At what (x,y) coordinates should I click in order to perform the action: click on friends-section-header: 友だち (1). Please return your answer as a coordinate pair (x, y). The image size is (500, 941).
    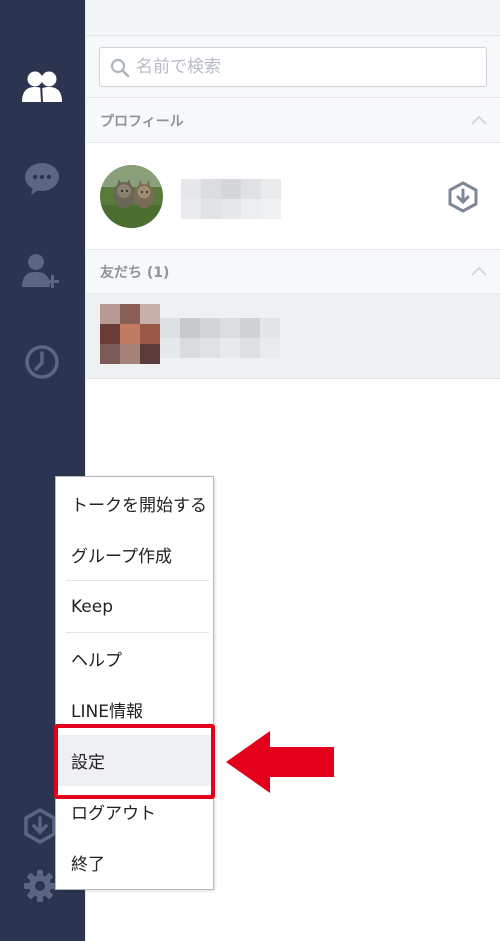
    Looking at the image, I should click on (293, 272).